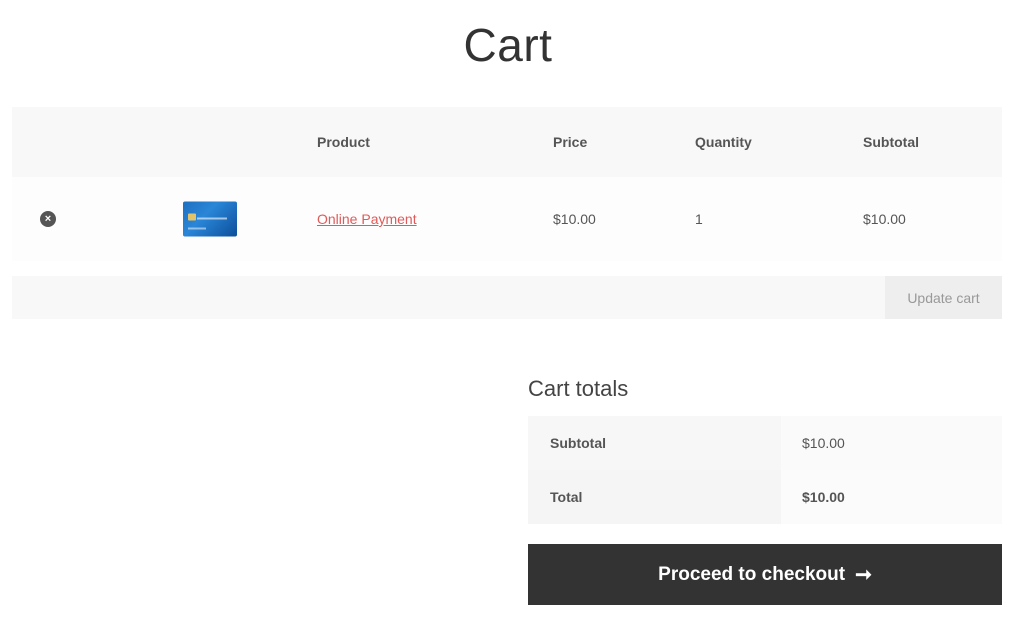 The height and width of the screenshot is (625, 1024). What do you see at coordinates (891, 443) in the screenshot?
I see `totals-subtotal-value: $10.00` at bounding box center [891, 443].